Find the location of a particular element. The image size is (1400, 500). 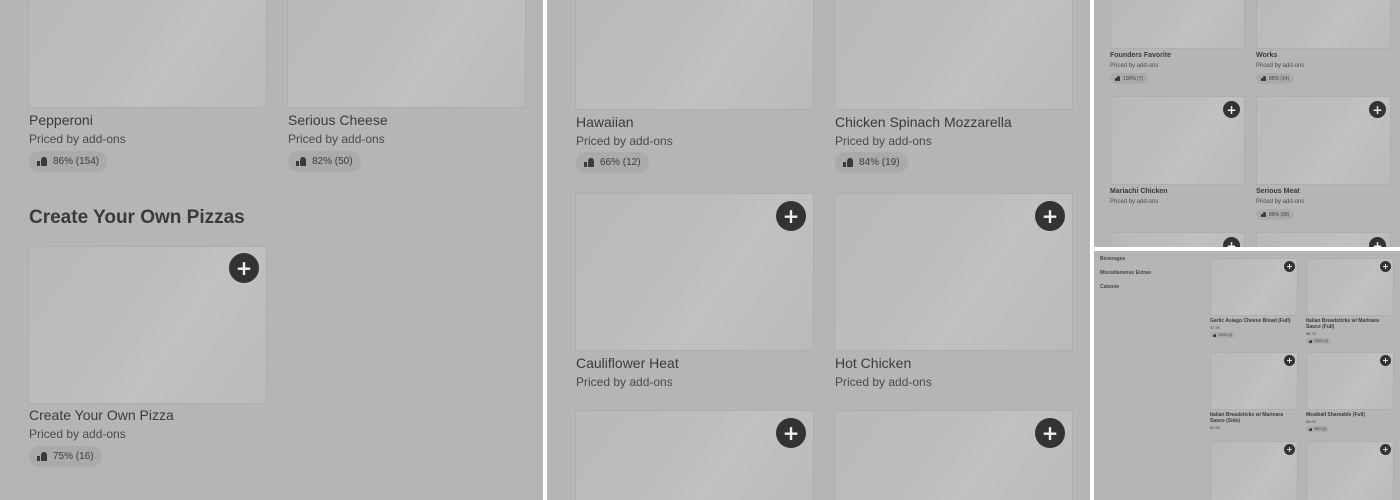

item-image-works is located at coordinates (1323, 24).